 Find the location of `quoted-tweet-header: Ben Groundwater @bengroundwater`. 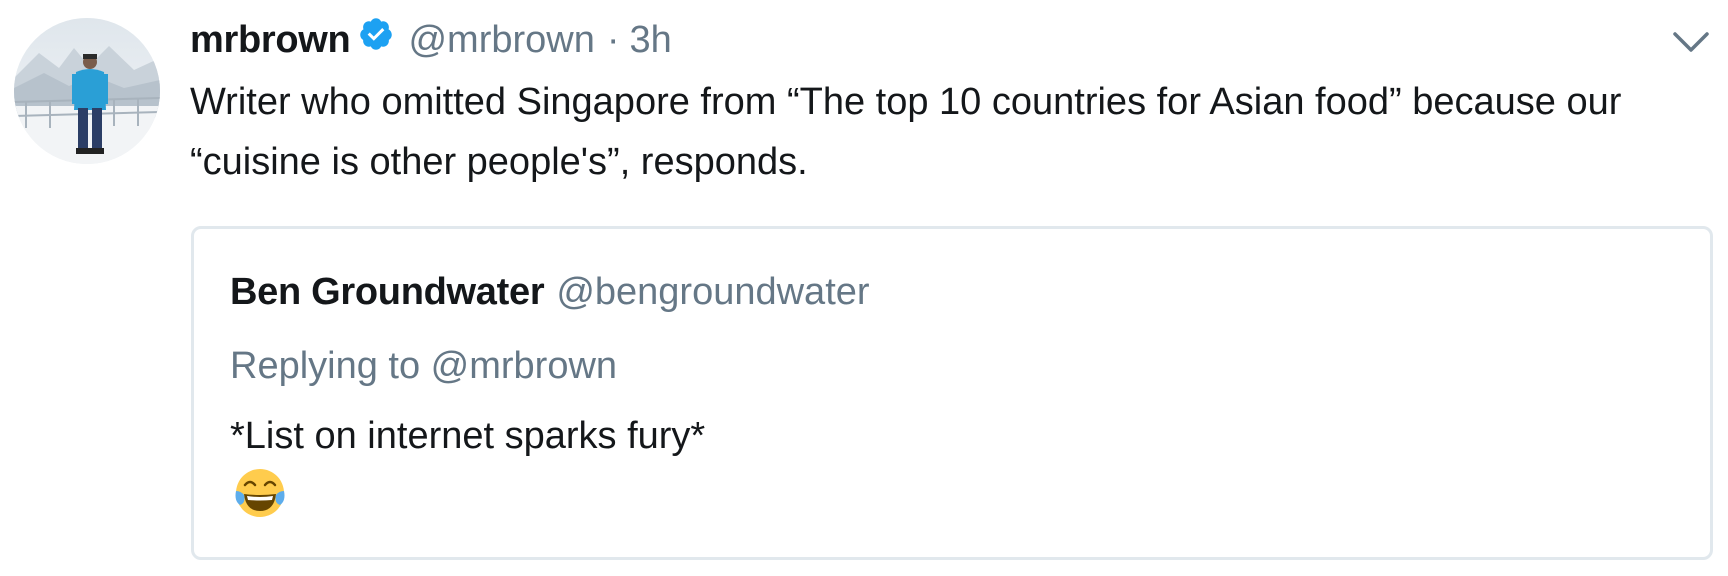

quoted-tweet-header: Ben Groundwater @bengroundwater is located at coordinates (550, 292).